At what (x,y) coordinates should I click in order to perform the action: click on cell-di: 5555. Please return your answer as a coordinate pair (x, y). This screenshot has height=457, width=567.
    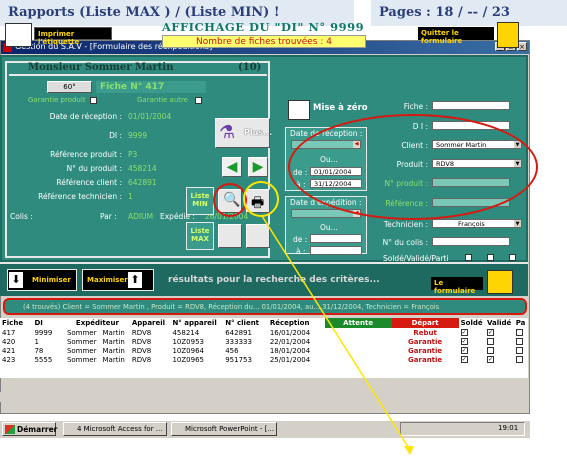
    Looking at the image, I should click on (43, 359).